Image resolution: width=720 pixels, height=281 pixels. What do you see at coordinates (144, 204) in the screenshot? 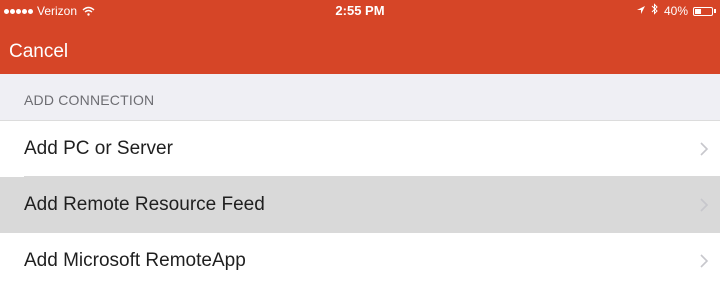
I see `list-item-label: Add Remote Resource Feed` at bounding box center [144, 204].